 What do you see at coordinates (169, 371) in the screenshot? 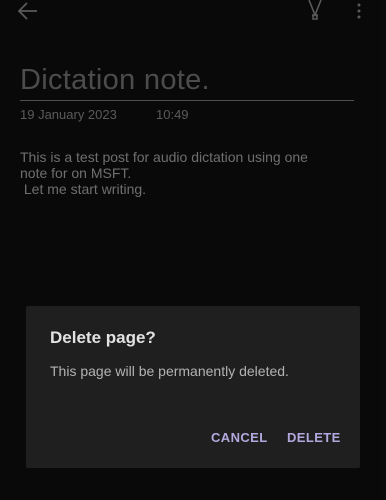
I see `dialog-message: This page will be permanently deleted.` at bounding box center [169, 371].